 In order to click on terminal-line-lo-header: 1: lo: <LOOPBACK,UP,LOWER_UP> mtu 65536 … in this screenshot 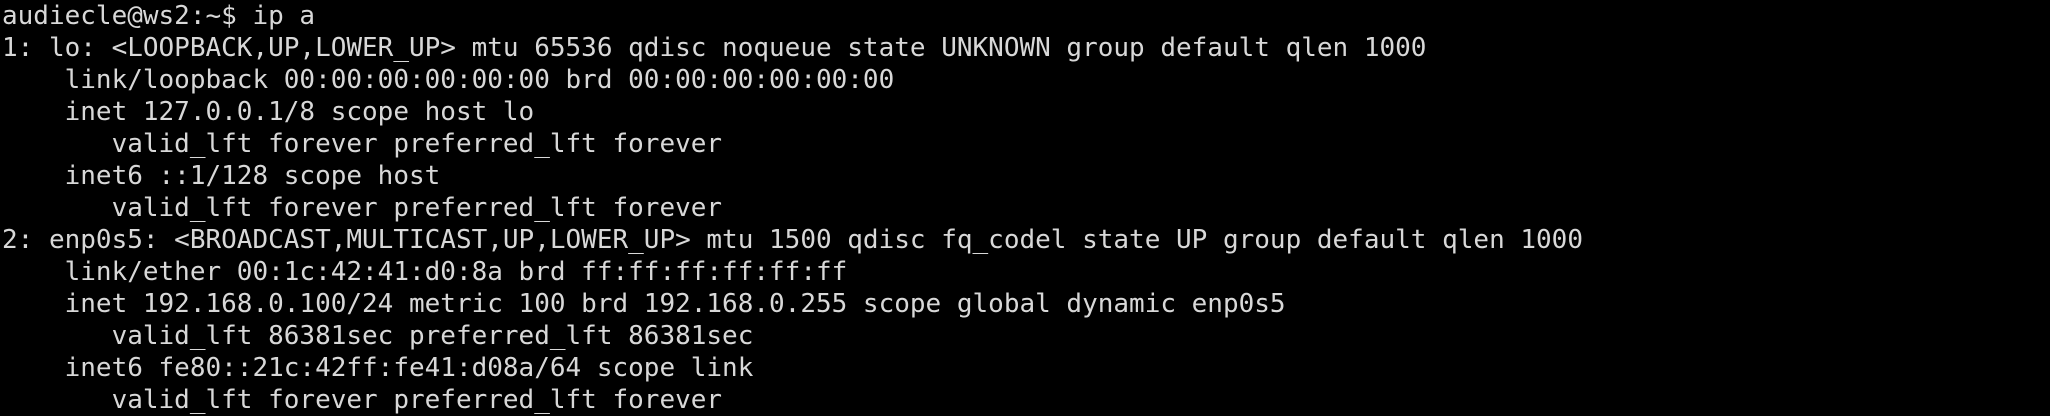, I will do `click(714, 48)`.